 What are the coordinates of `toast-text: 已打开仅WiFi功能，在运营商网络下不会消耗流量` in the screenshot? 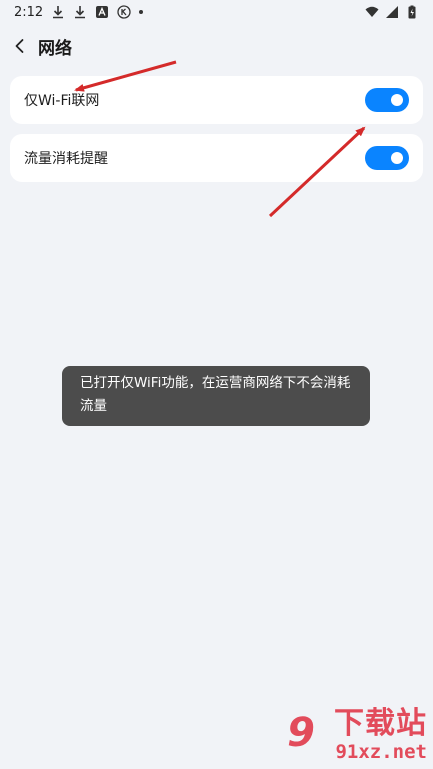 It's located at (215, 394).